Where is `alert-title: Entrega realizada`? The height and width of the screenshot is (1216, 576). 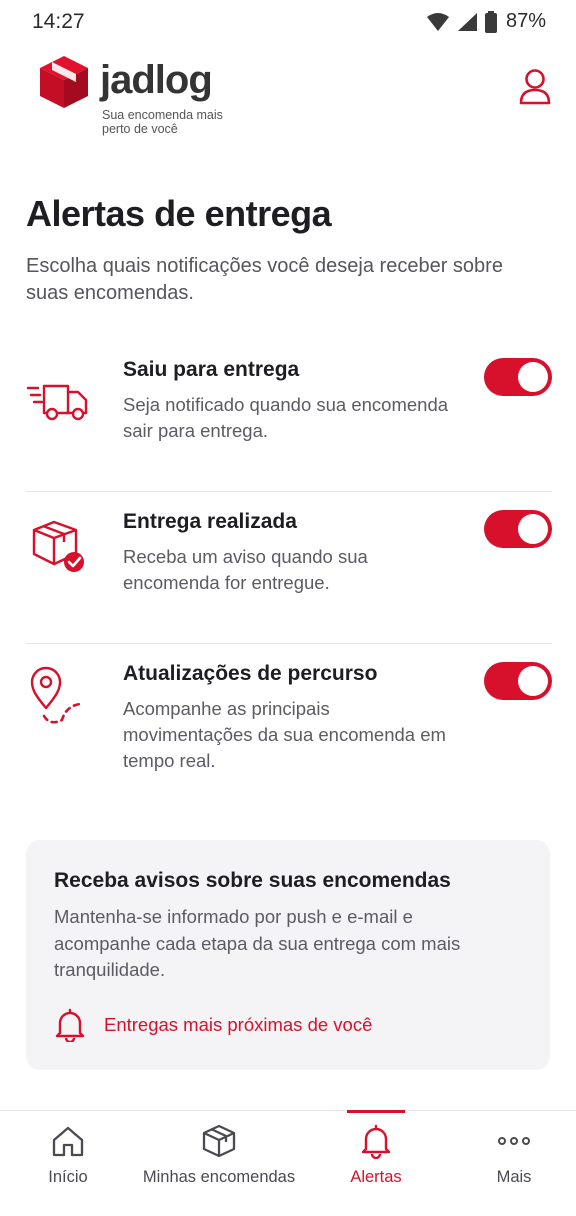 alert-title: Entrega realizada is located at coordinates (210, 521).